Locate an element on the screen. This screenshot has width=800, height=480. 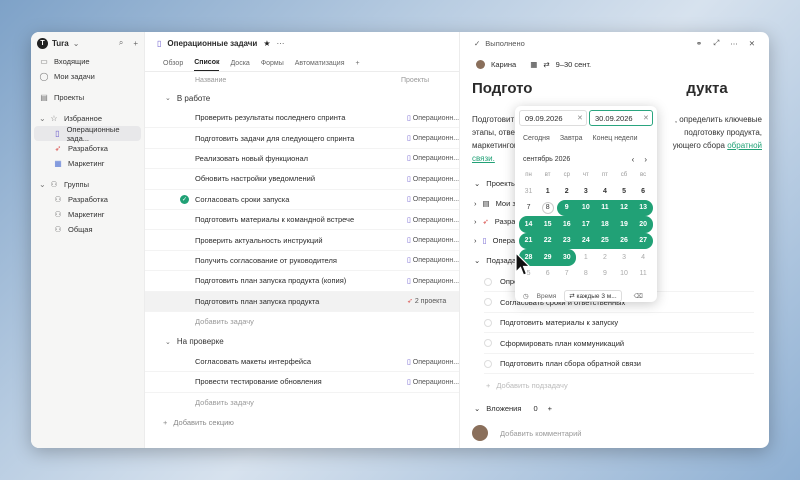
calendar-day: 5 is located at coordinates (623, 191).